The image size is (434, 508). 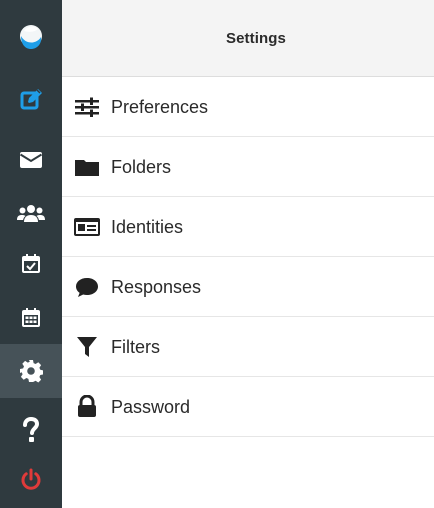 I want to click on calendar-button, so click(x=31, y=318).